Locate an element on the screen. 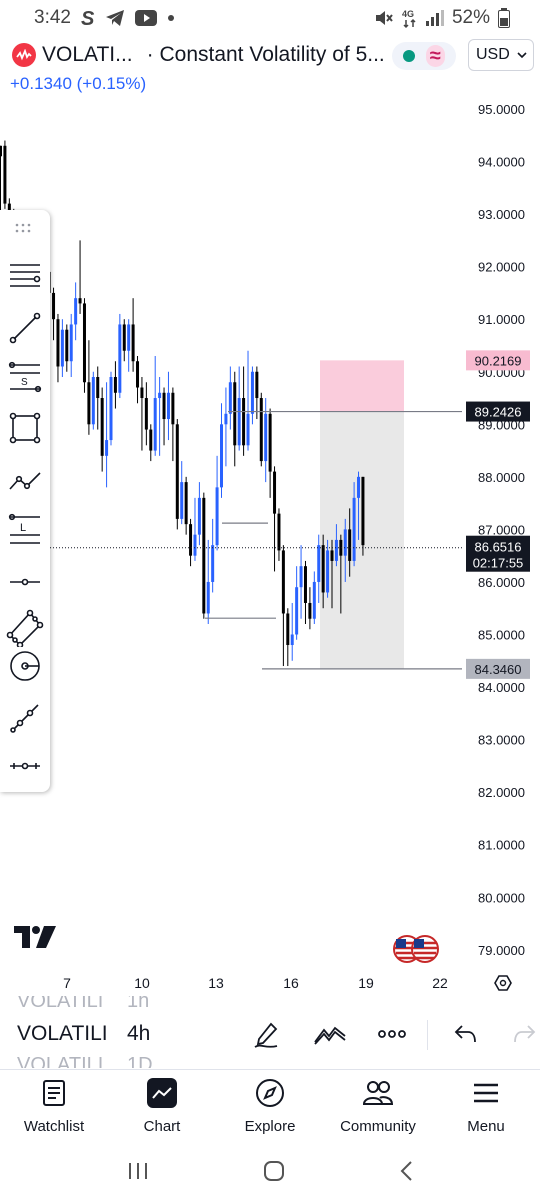  recent-apps-icon is located at coordinates (138, 1173).